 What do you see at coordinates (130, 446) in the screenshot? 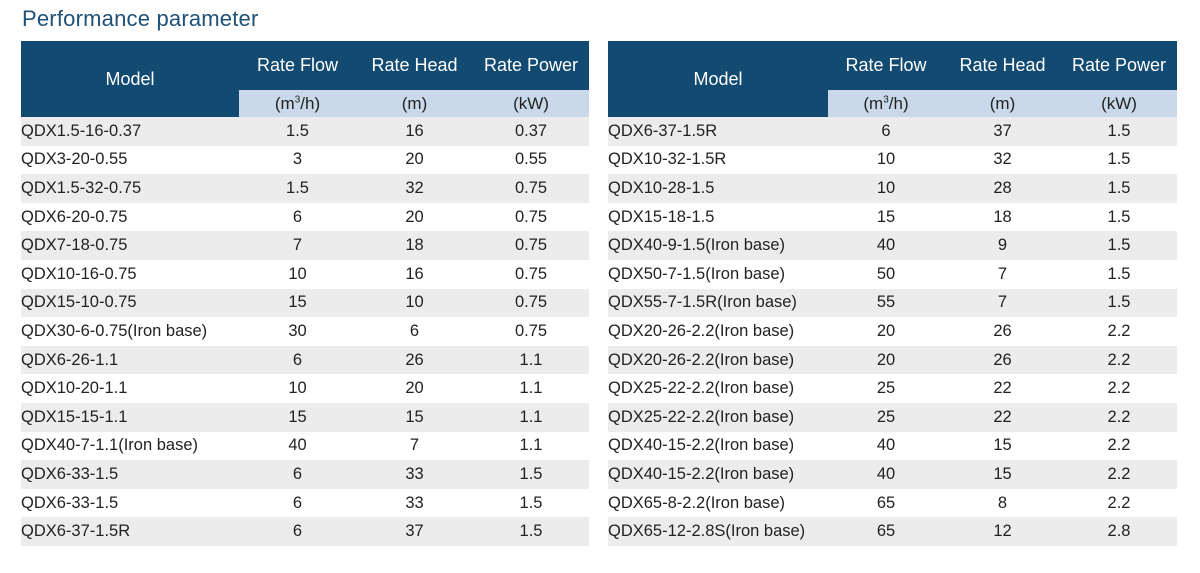
I see `cell-model: QDX40-7-1.1(Iron base)` at bounding box center [130, 446].